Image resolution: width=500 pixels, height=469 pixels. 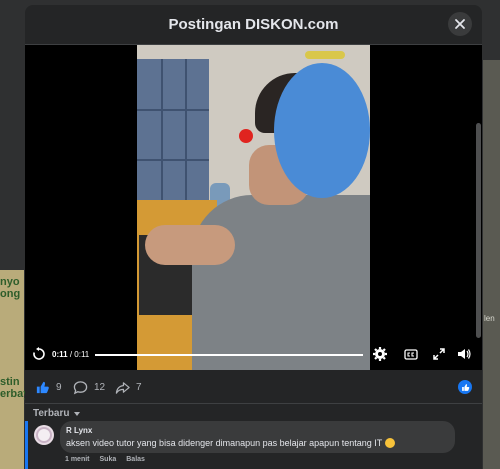 What do you see at coordinates (59, 387) in the screenshot?
I see `like-count: 9` at bounding box center [59, 387].